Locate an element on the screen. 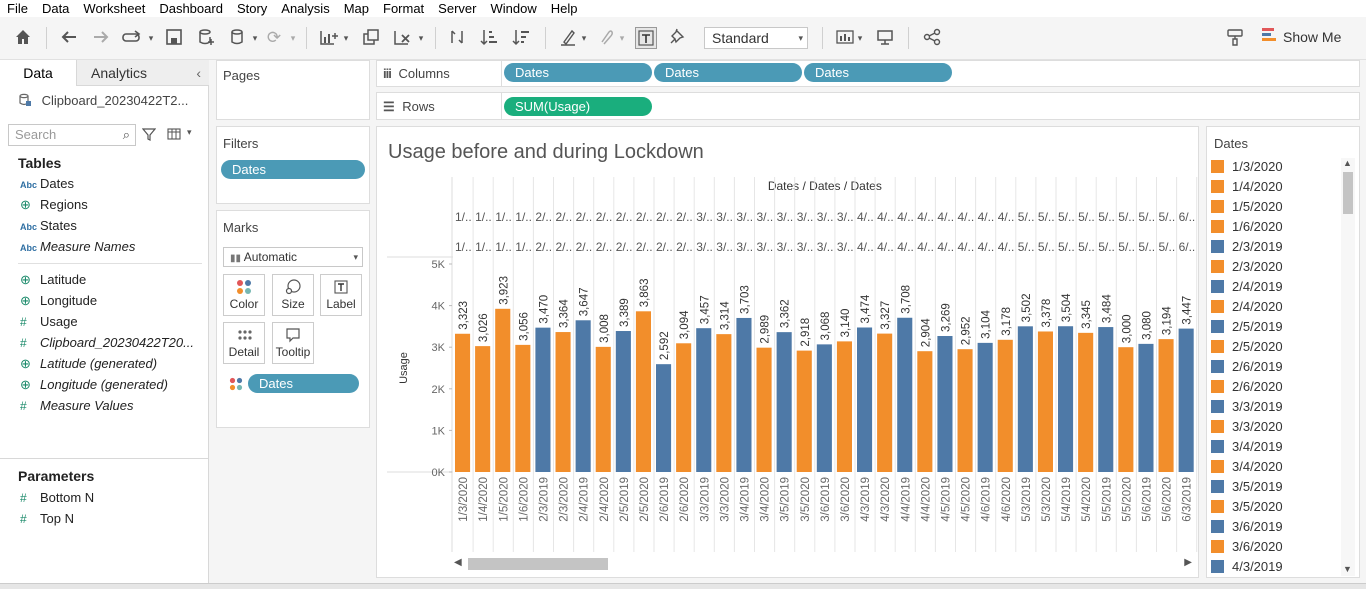  show-mark-labels-icon is located at coordinates (646, 38).